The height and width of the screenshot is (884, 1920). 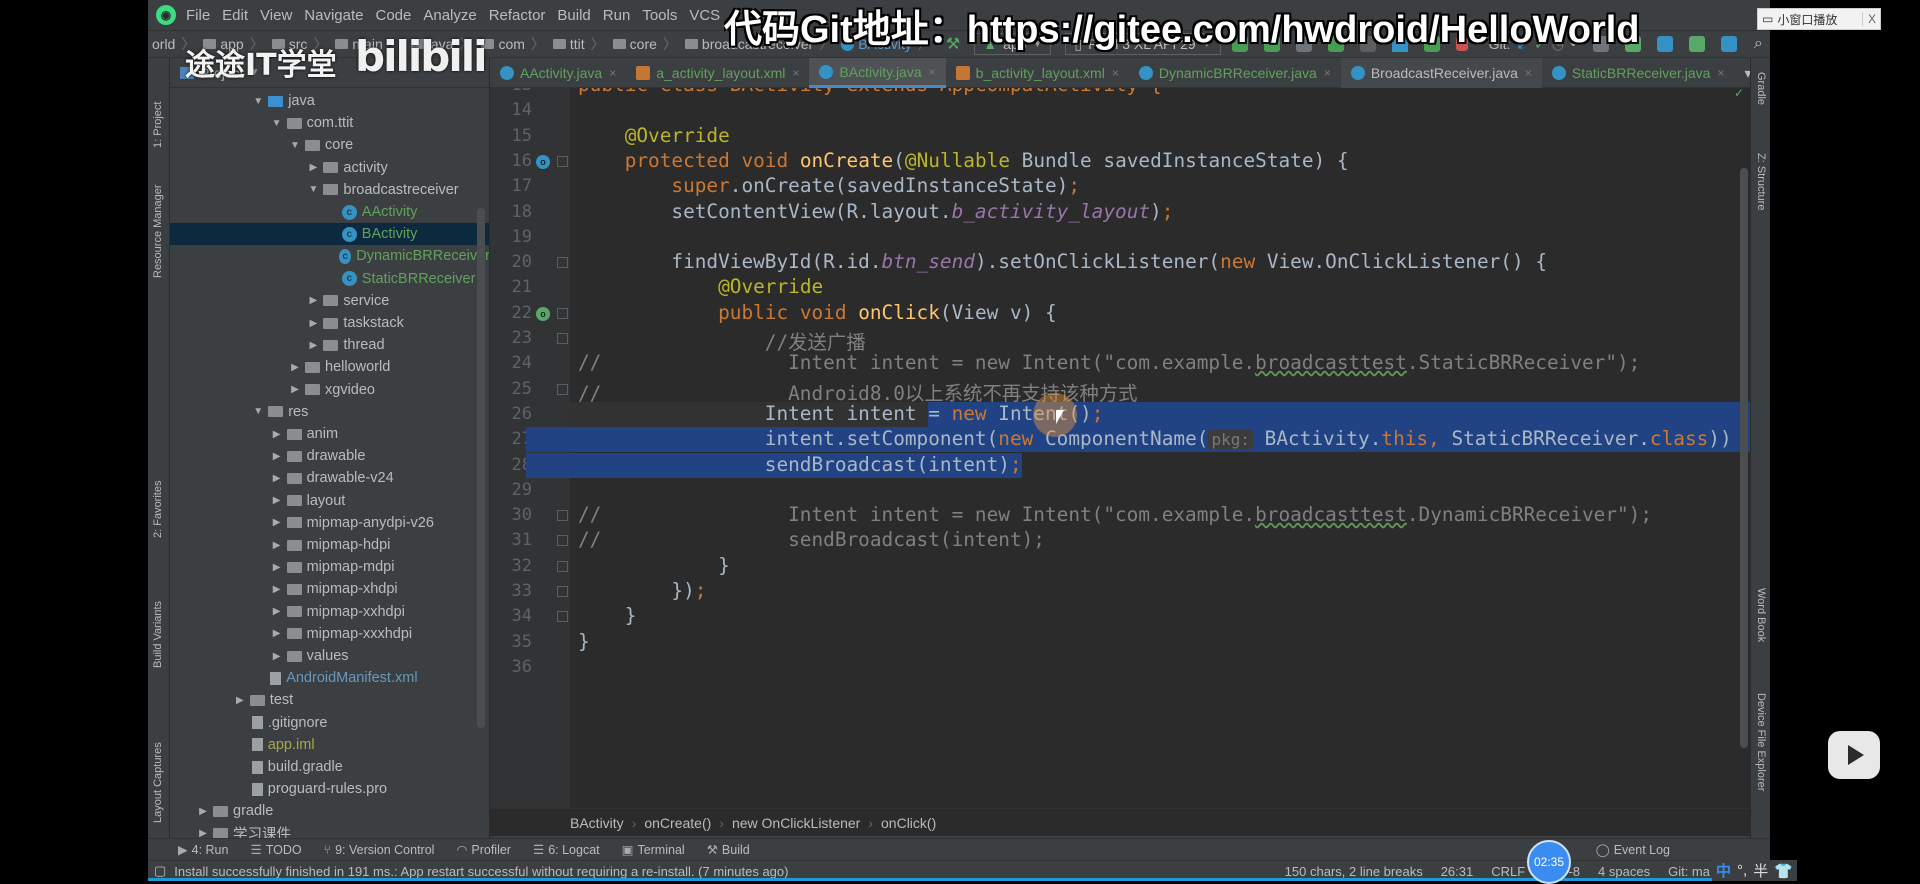 What do you see at coordinates (329, 279) in the screenshot?
I see `tree-item: c StaticBRReceiver` at bounding box center [329, 279].